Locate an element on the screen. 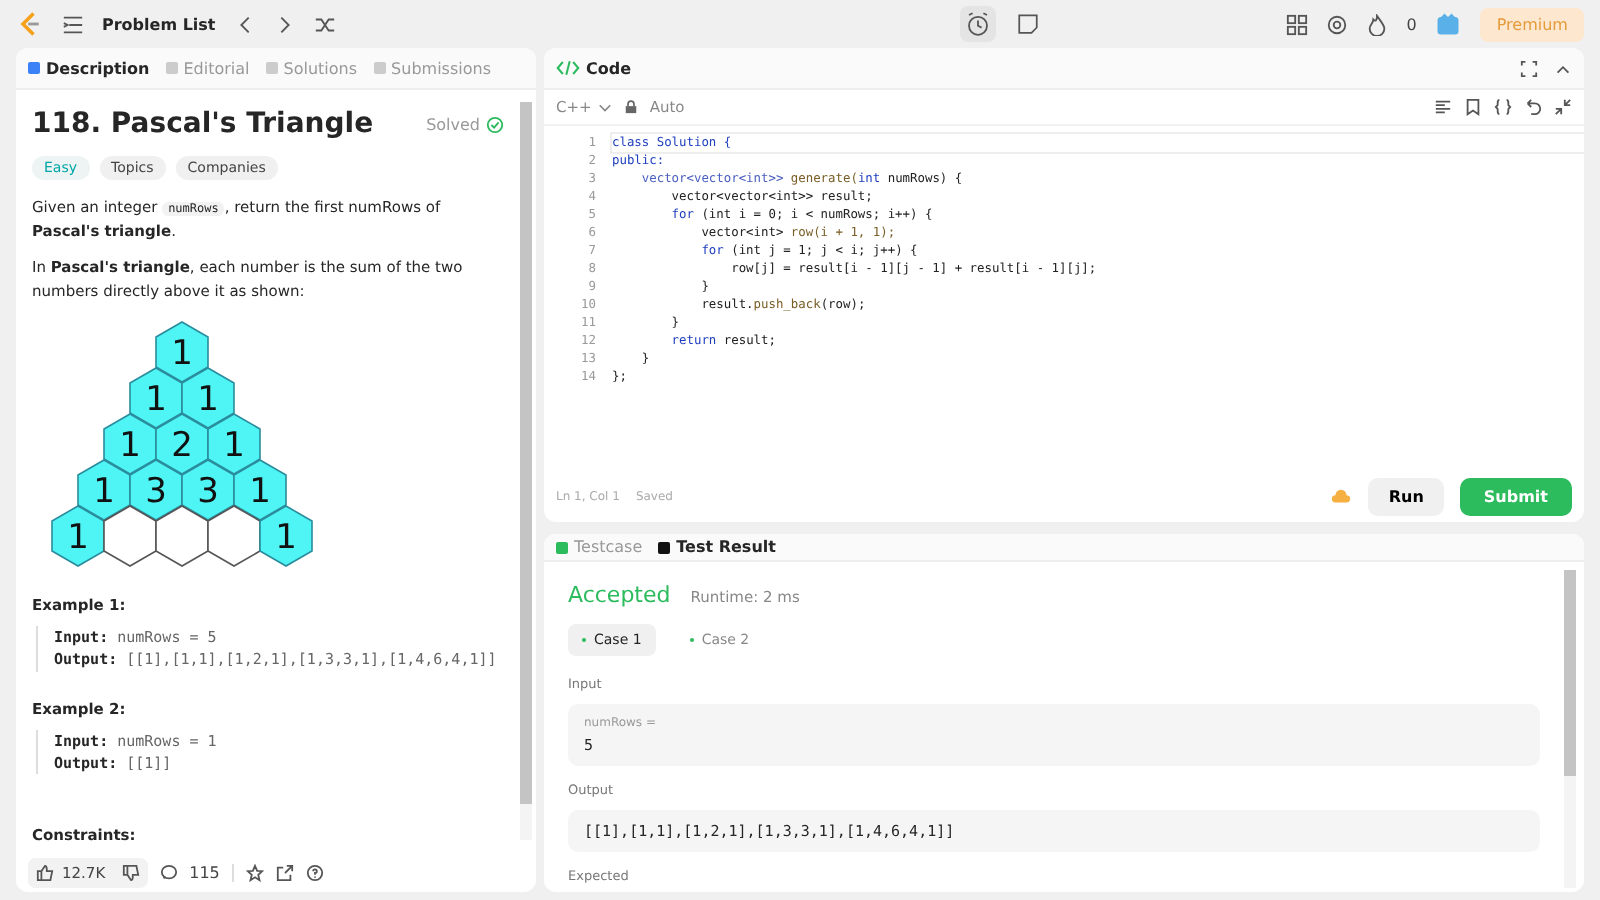 Image resolution: width=1600 pixels, height=900 pixels. expand-icon is located at coordinates (1529, 68).